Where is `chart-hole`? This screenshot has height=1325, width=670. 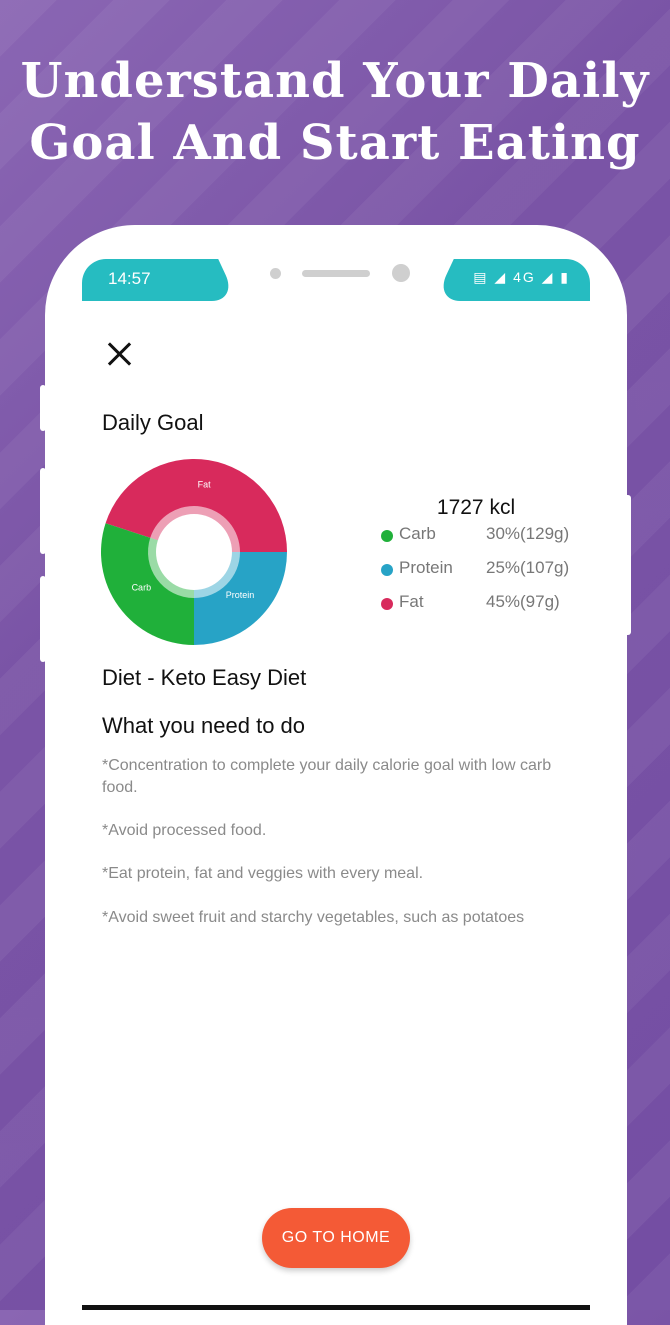 chart-hole is located at coordinates (194, 552).